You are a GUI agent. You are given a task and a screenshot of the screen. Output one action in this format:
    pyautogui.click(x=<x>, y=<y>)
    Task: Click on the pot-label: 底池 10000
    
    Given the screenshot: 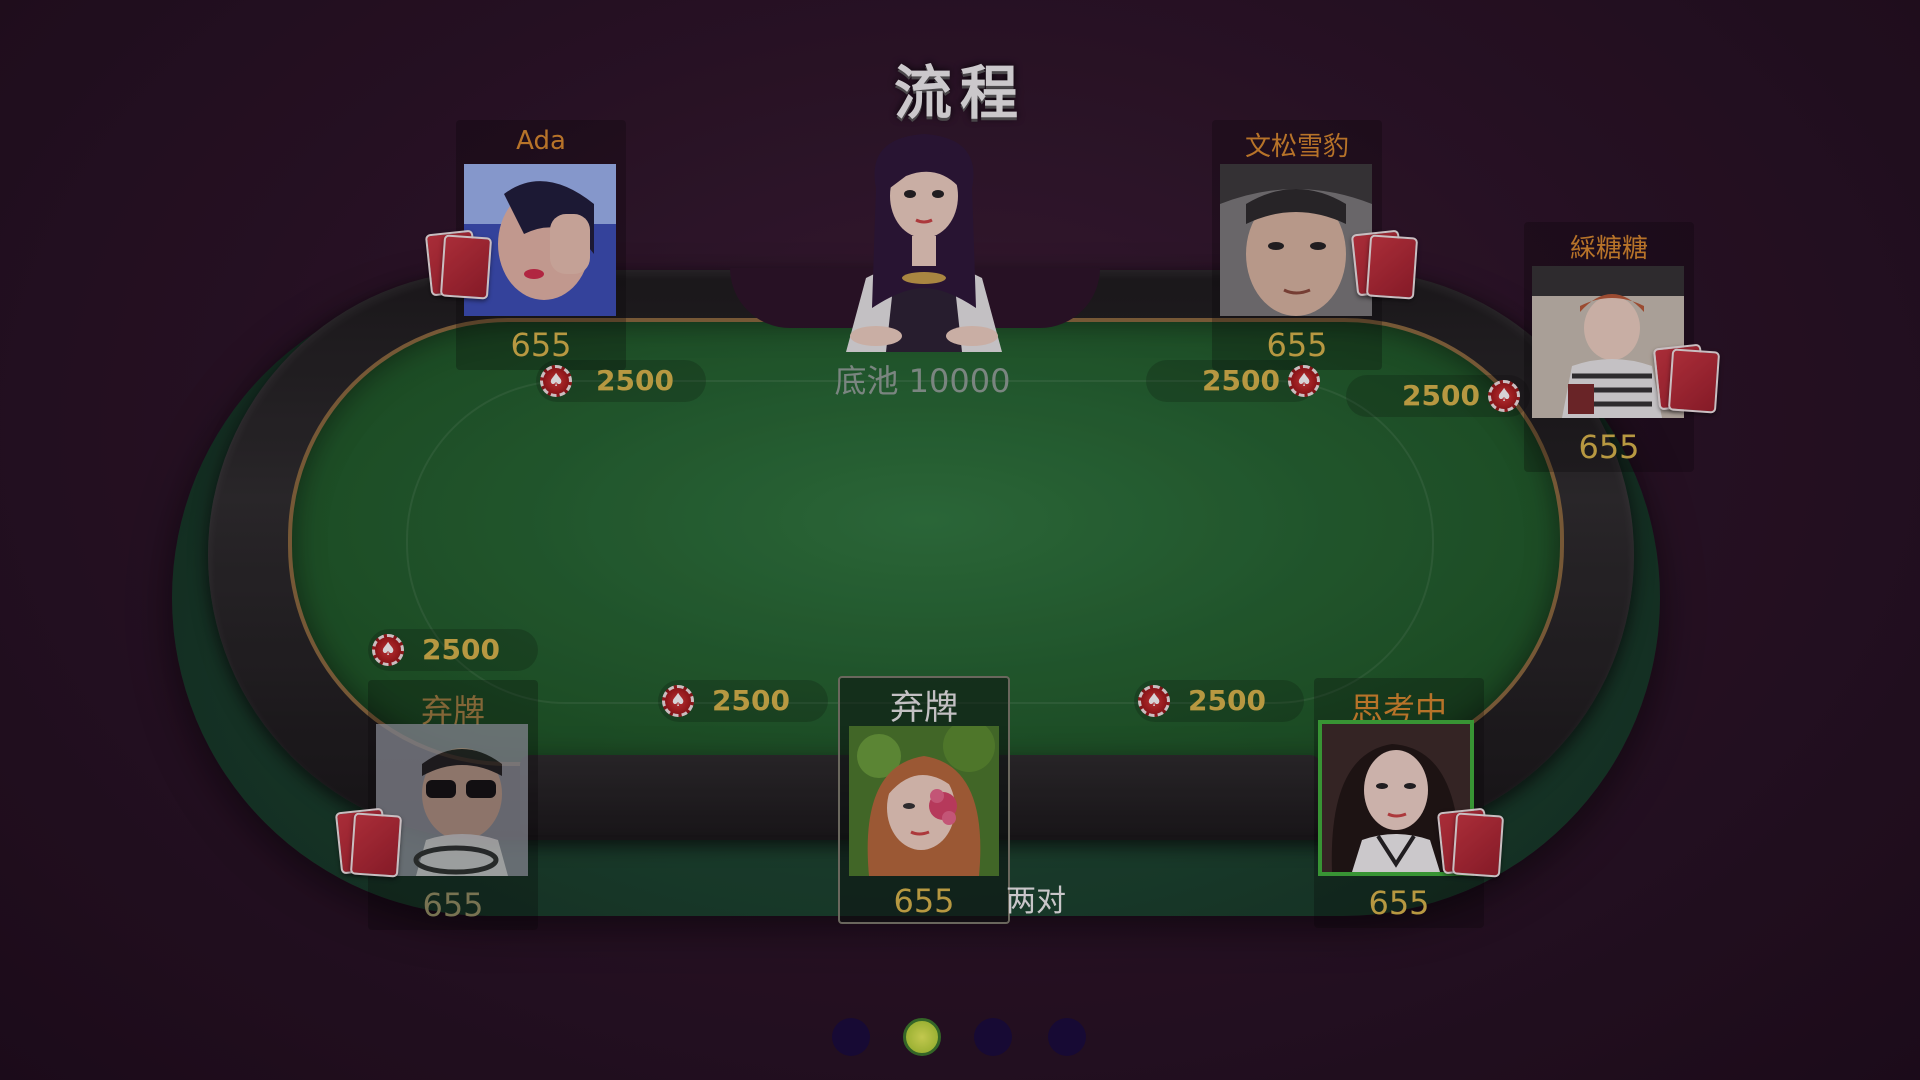 What is the action you would take?
    pyautogui.click(x=922, y=381)
    